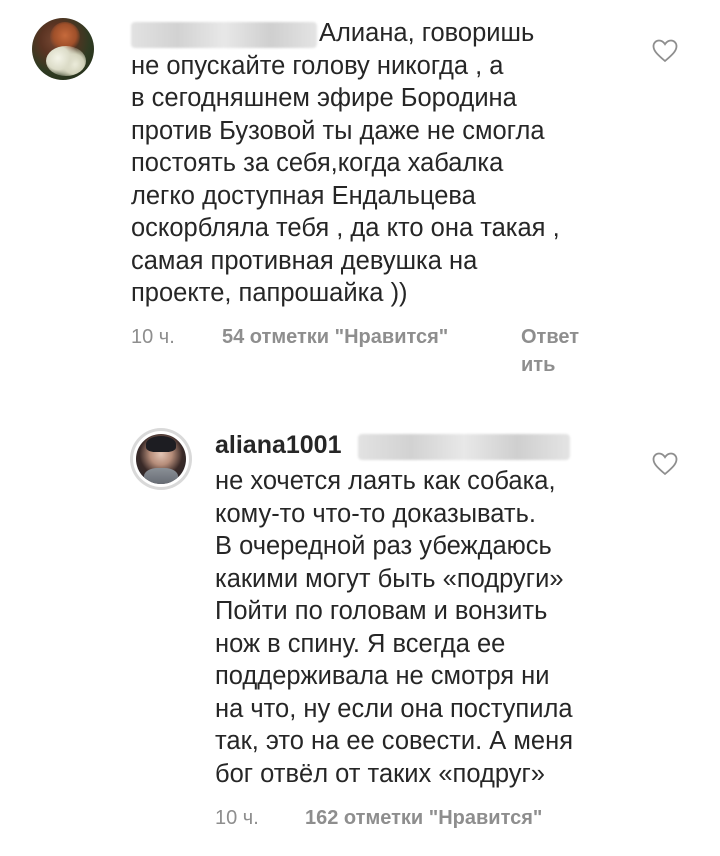 The height and width of the screenshot is (856, 720). I want to click on avatar-dress, so click(161, 476).